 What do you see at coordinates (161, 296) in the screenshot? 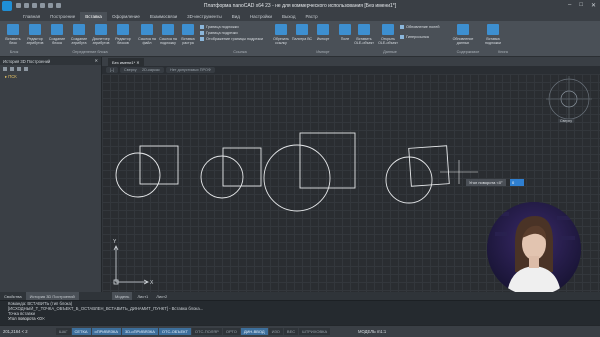
I see `tab-sheet2: Лист2` at bounding box center [161, 296].